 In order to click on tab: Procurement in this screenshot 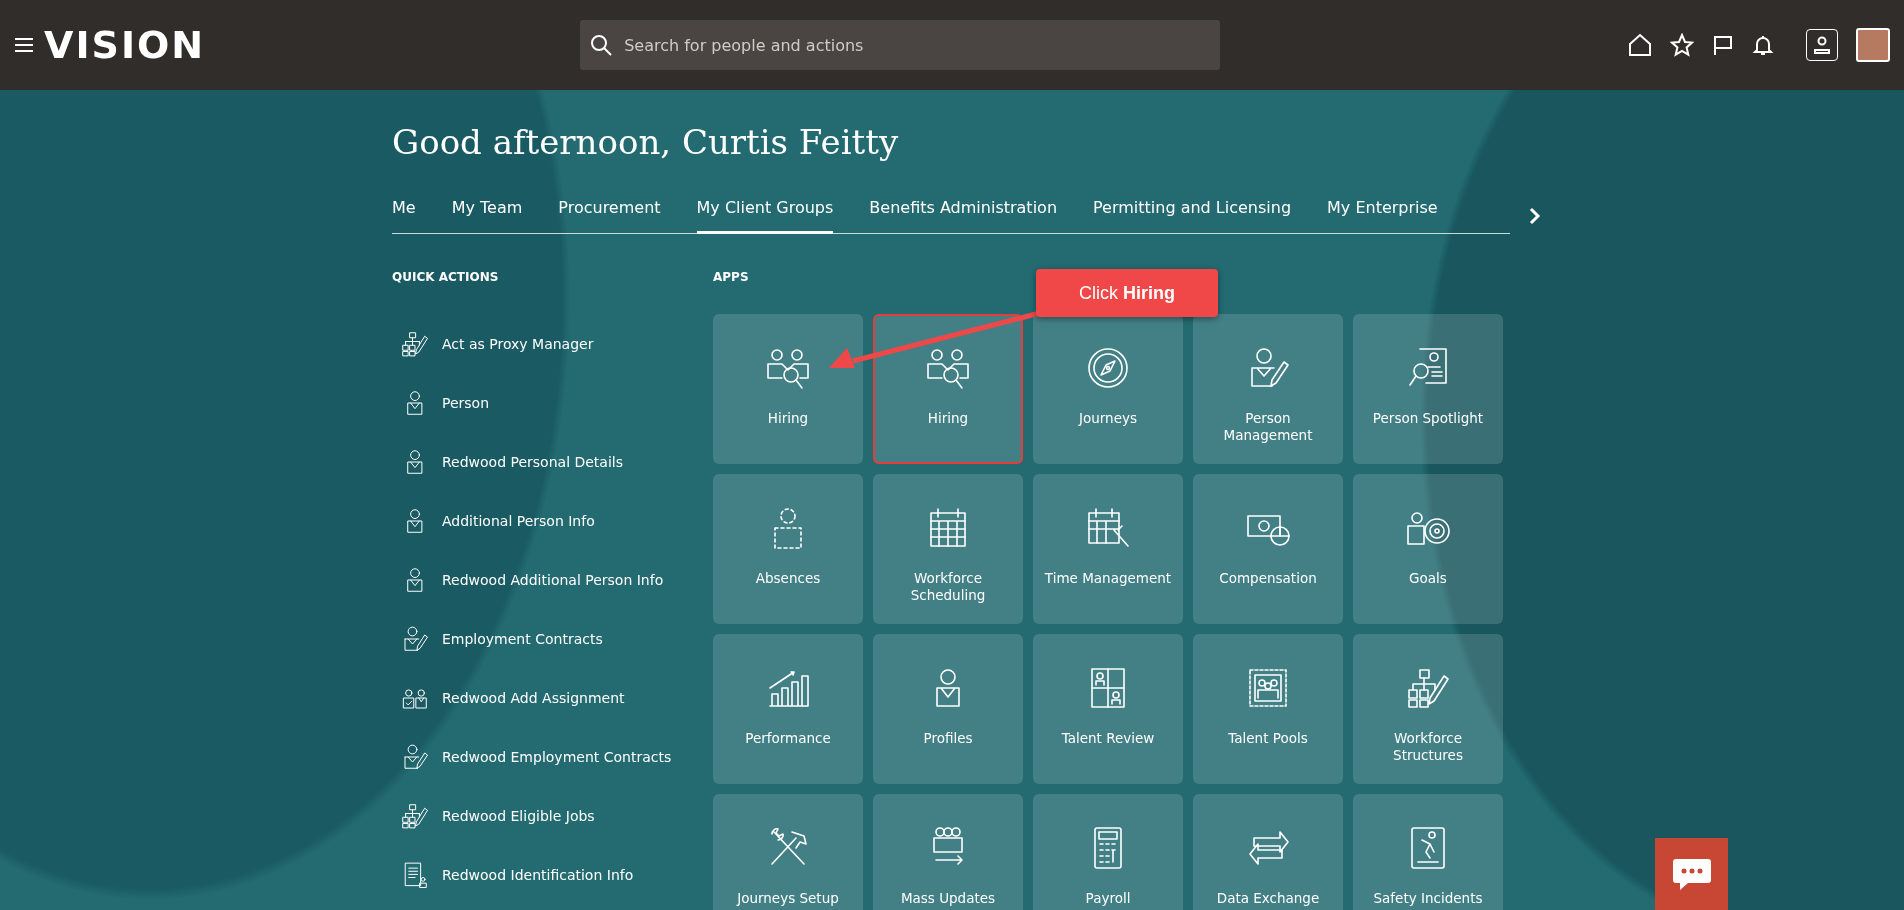, I will do `click(609, 216)`.